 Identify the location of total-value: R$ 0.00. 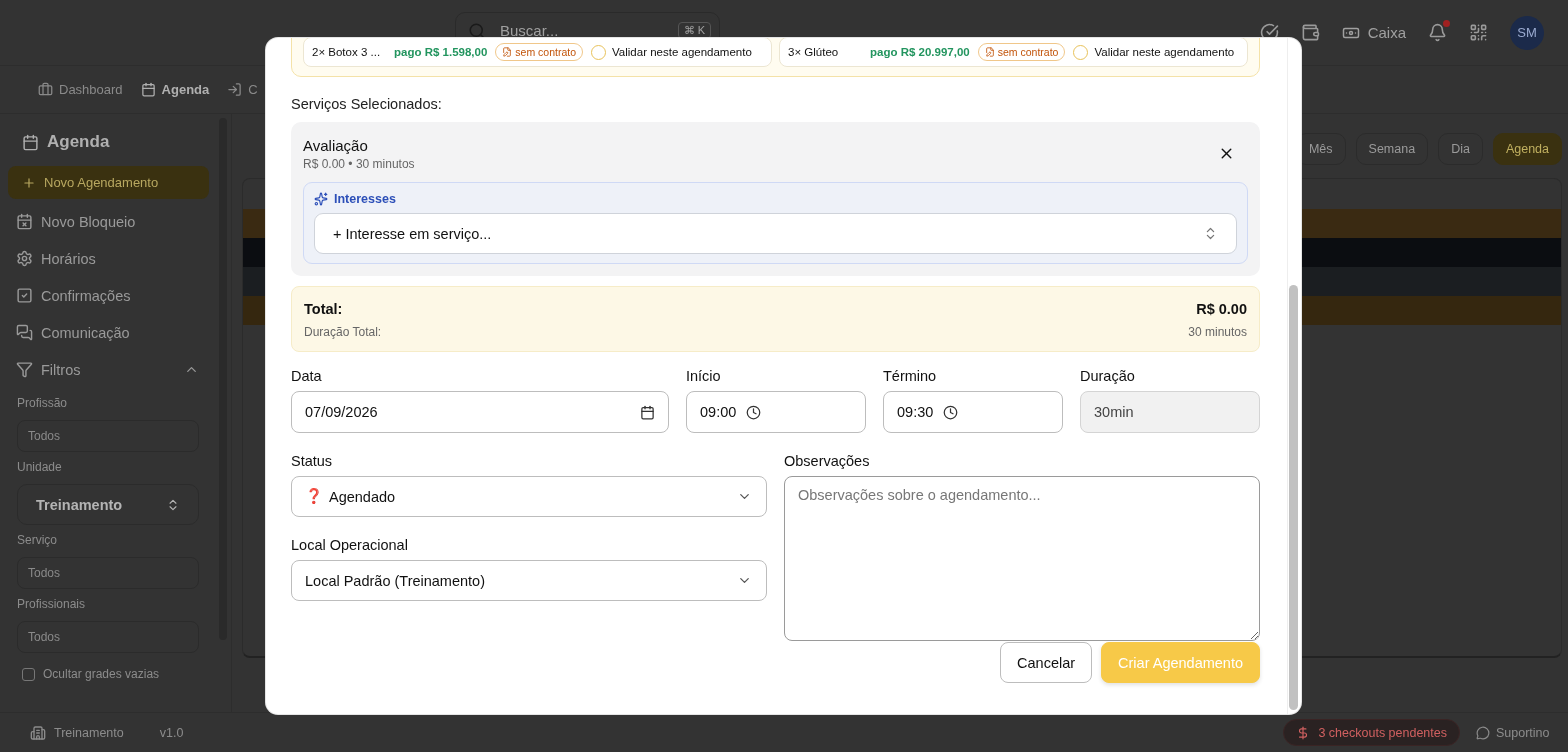
(1221, 309).